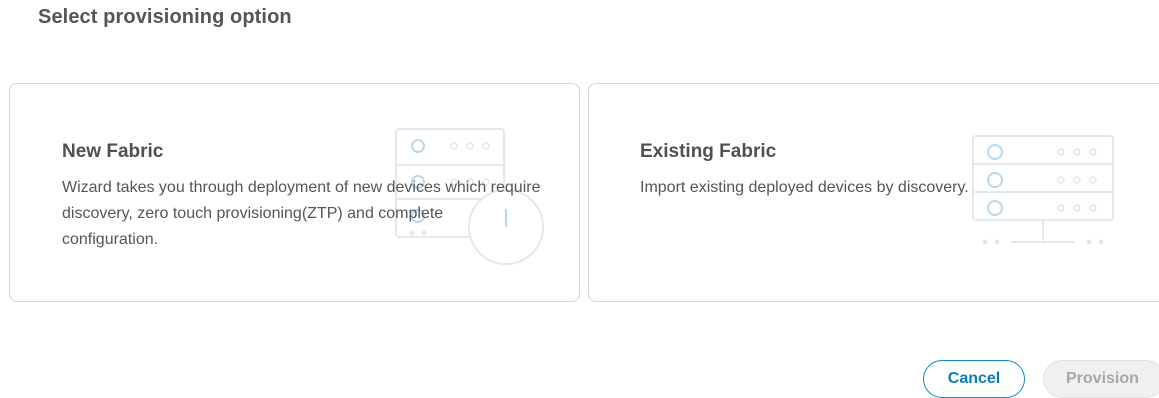 The width and height of the screenshot is (1159, 398). I want to click on cancel-button: Cancel, so click(974, 379).